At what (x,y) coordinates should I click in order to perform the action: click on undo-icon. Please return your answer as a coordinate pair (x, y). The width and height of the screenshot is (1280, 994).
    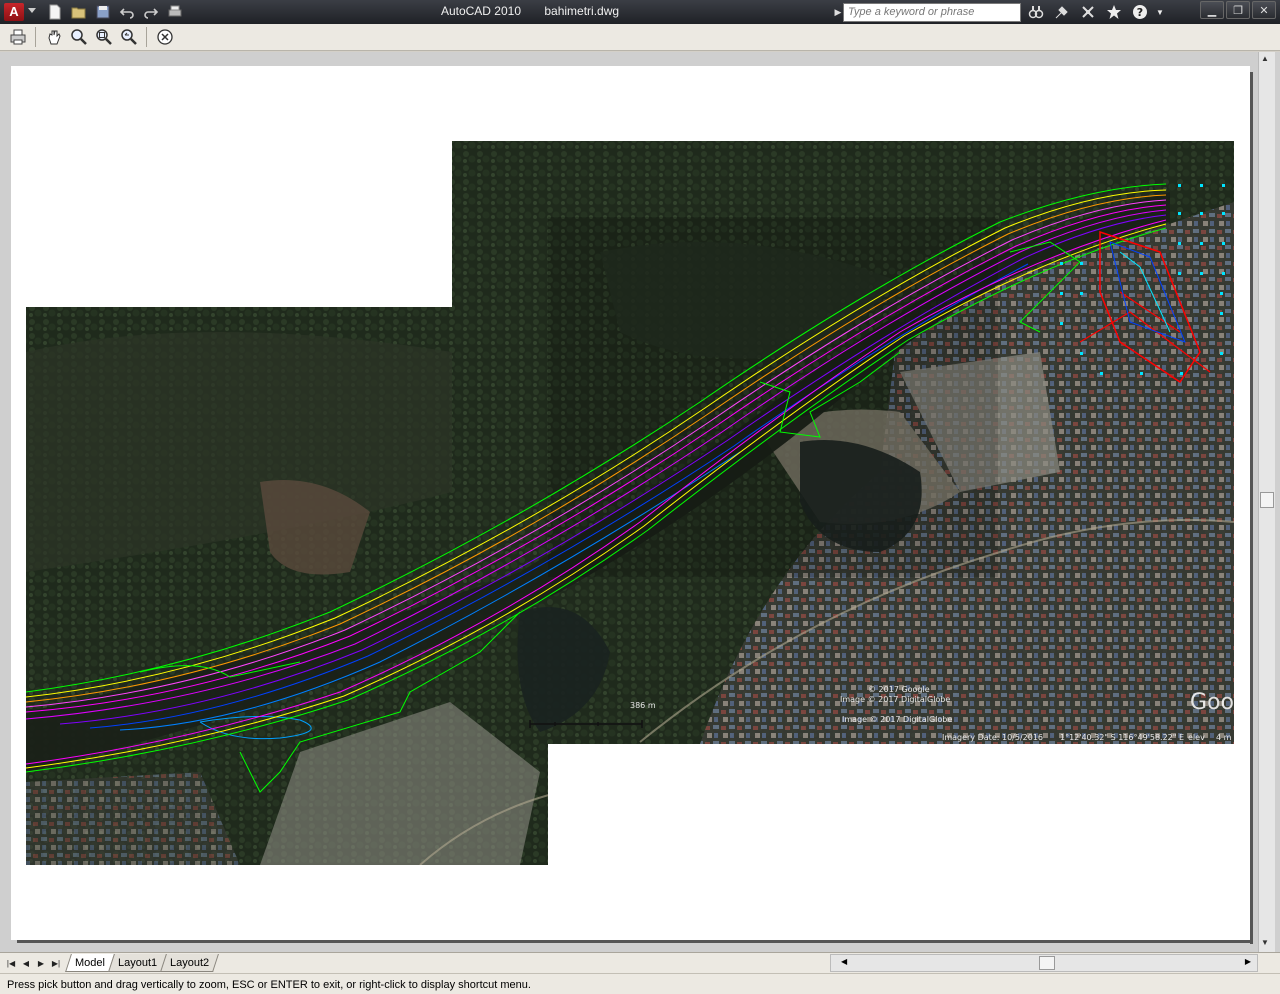
    Looking at the image, I should click on (126, 13).